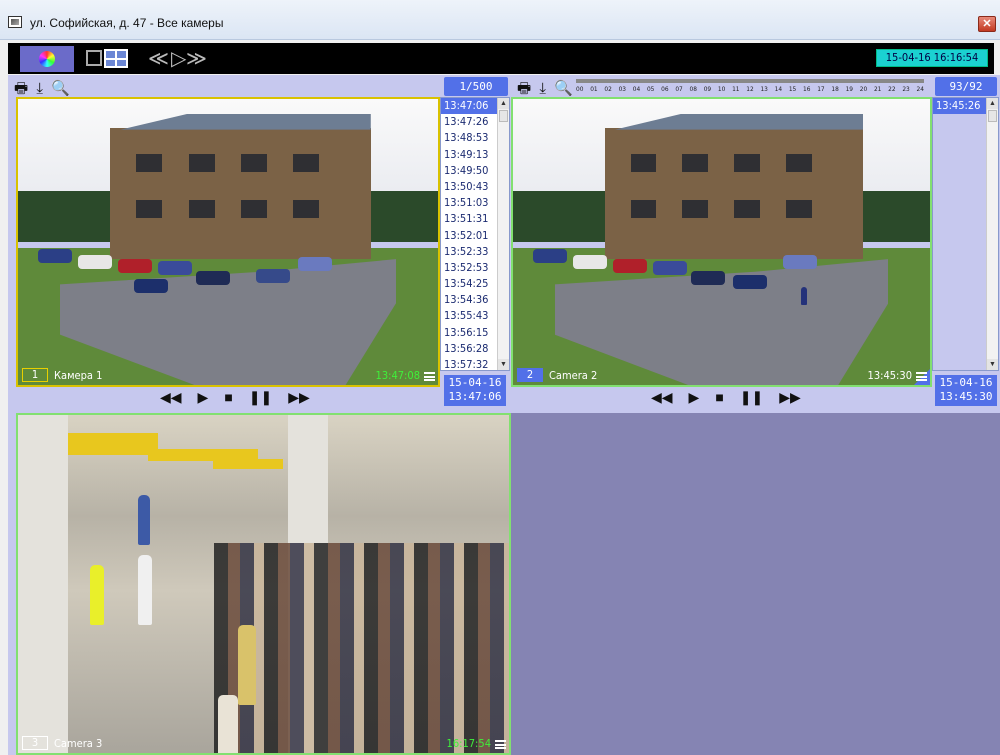  What do you see at coordinates (500, 744) in the screenshot?
I see `camera3-menu-icon` at bounding box center [500, 744].